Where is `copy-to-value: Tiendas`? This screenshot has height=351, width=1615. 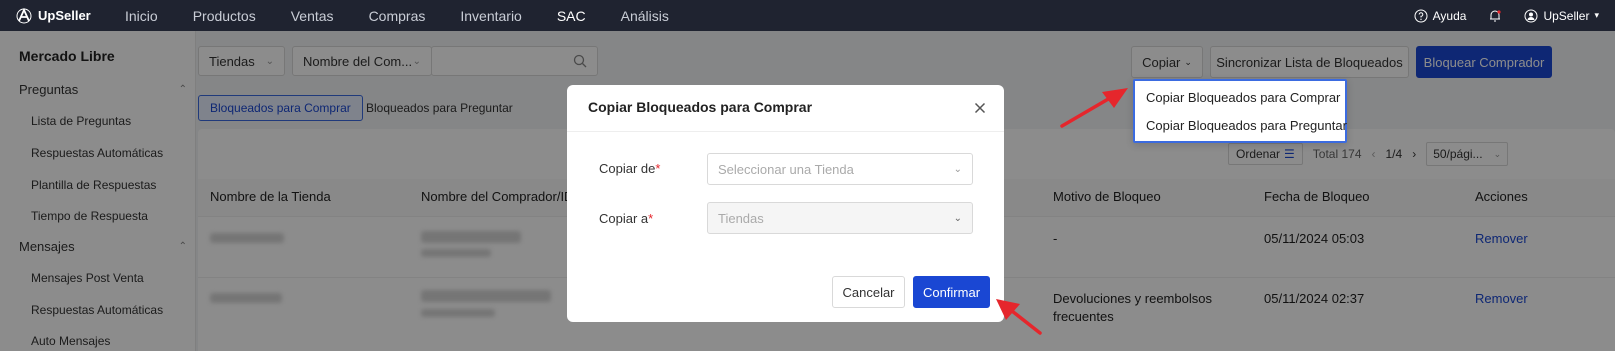
copy-to-value: Tiendas is located at coordinates (741, 218).